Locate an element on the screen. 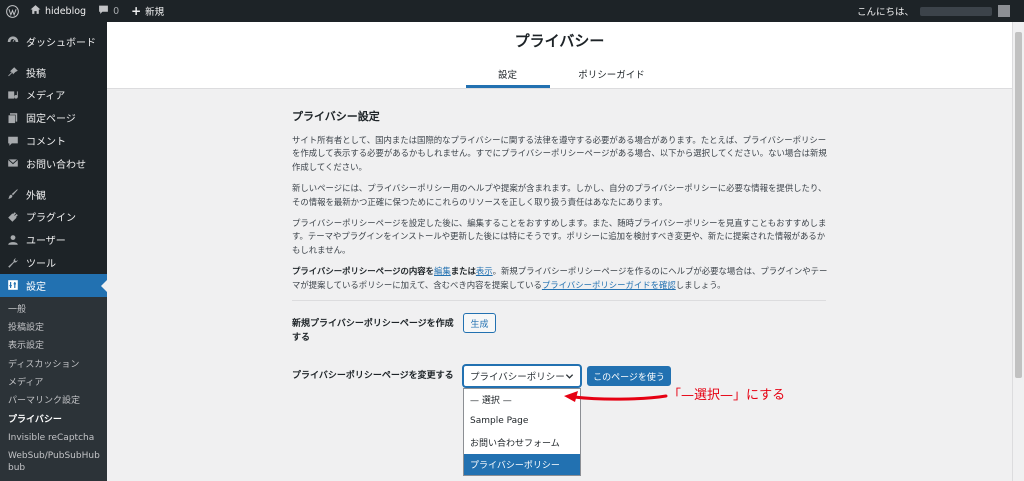  submenu-discussion: ディスカッション is located at coordinates (53, 365).